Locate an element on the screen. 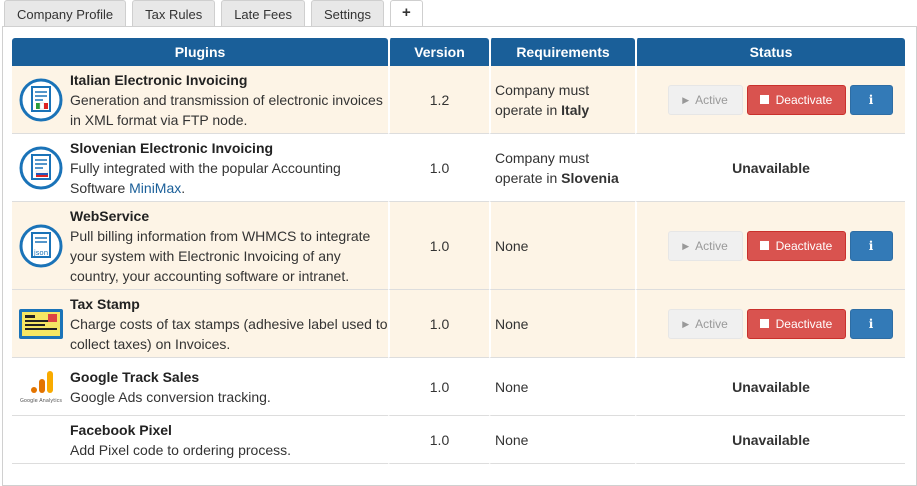 The height and width of the screenshot is (486, 917). tab-tax-rules: Tax Rules is located at coordinates (174, 13).